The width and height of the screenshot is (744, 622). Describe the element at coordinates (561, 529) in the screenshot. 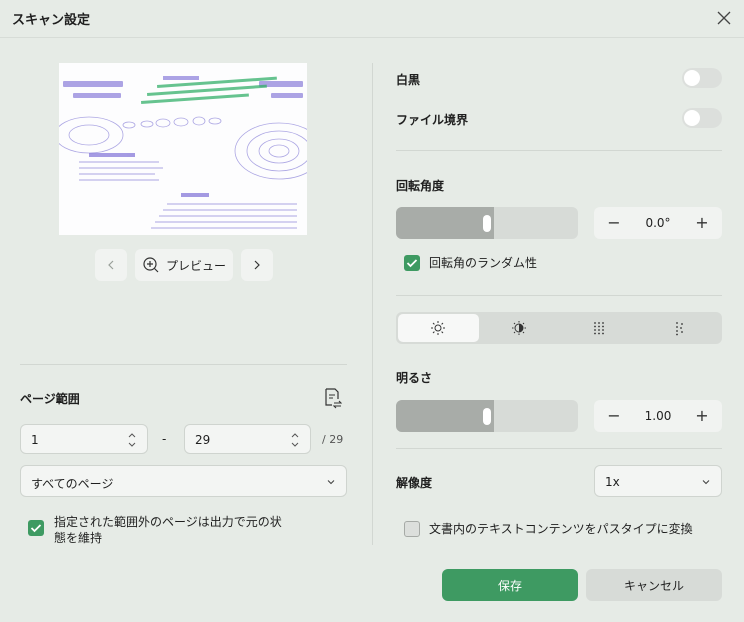

I see `path-type-label: 文書内のテキストコンテンツをパスタイプに変換` at that location.